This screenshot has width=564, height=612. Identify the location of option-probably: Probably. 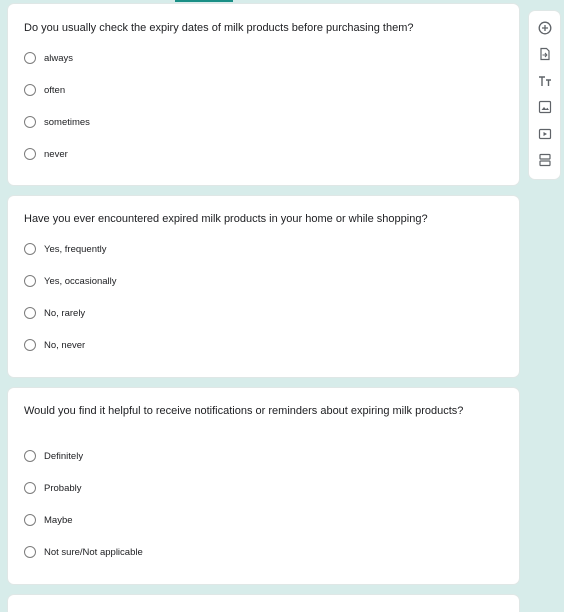
(53, 488).